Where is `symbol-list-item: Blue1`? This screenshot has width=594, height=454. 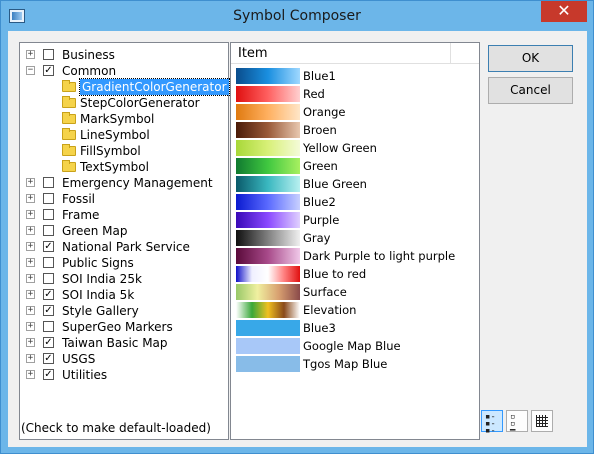 symbol-list-item: Blue1 is located at coordinates (356, 76).